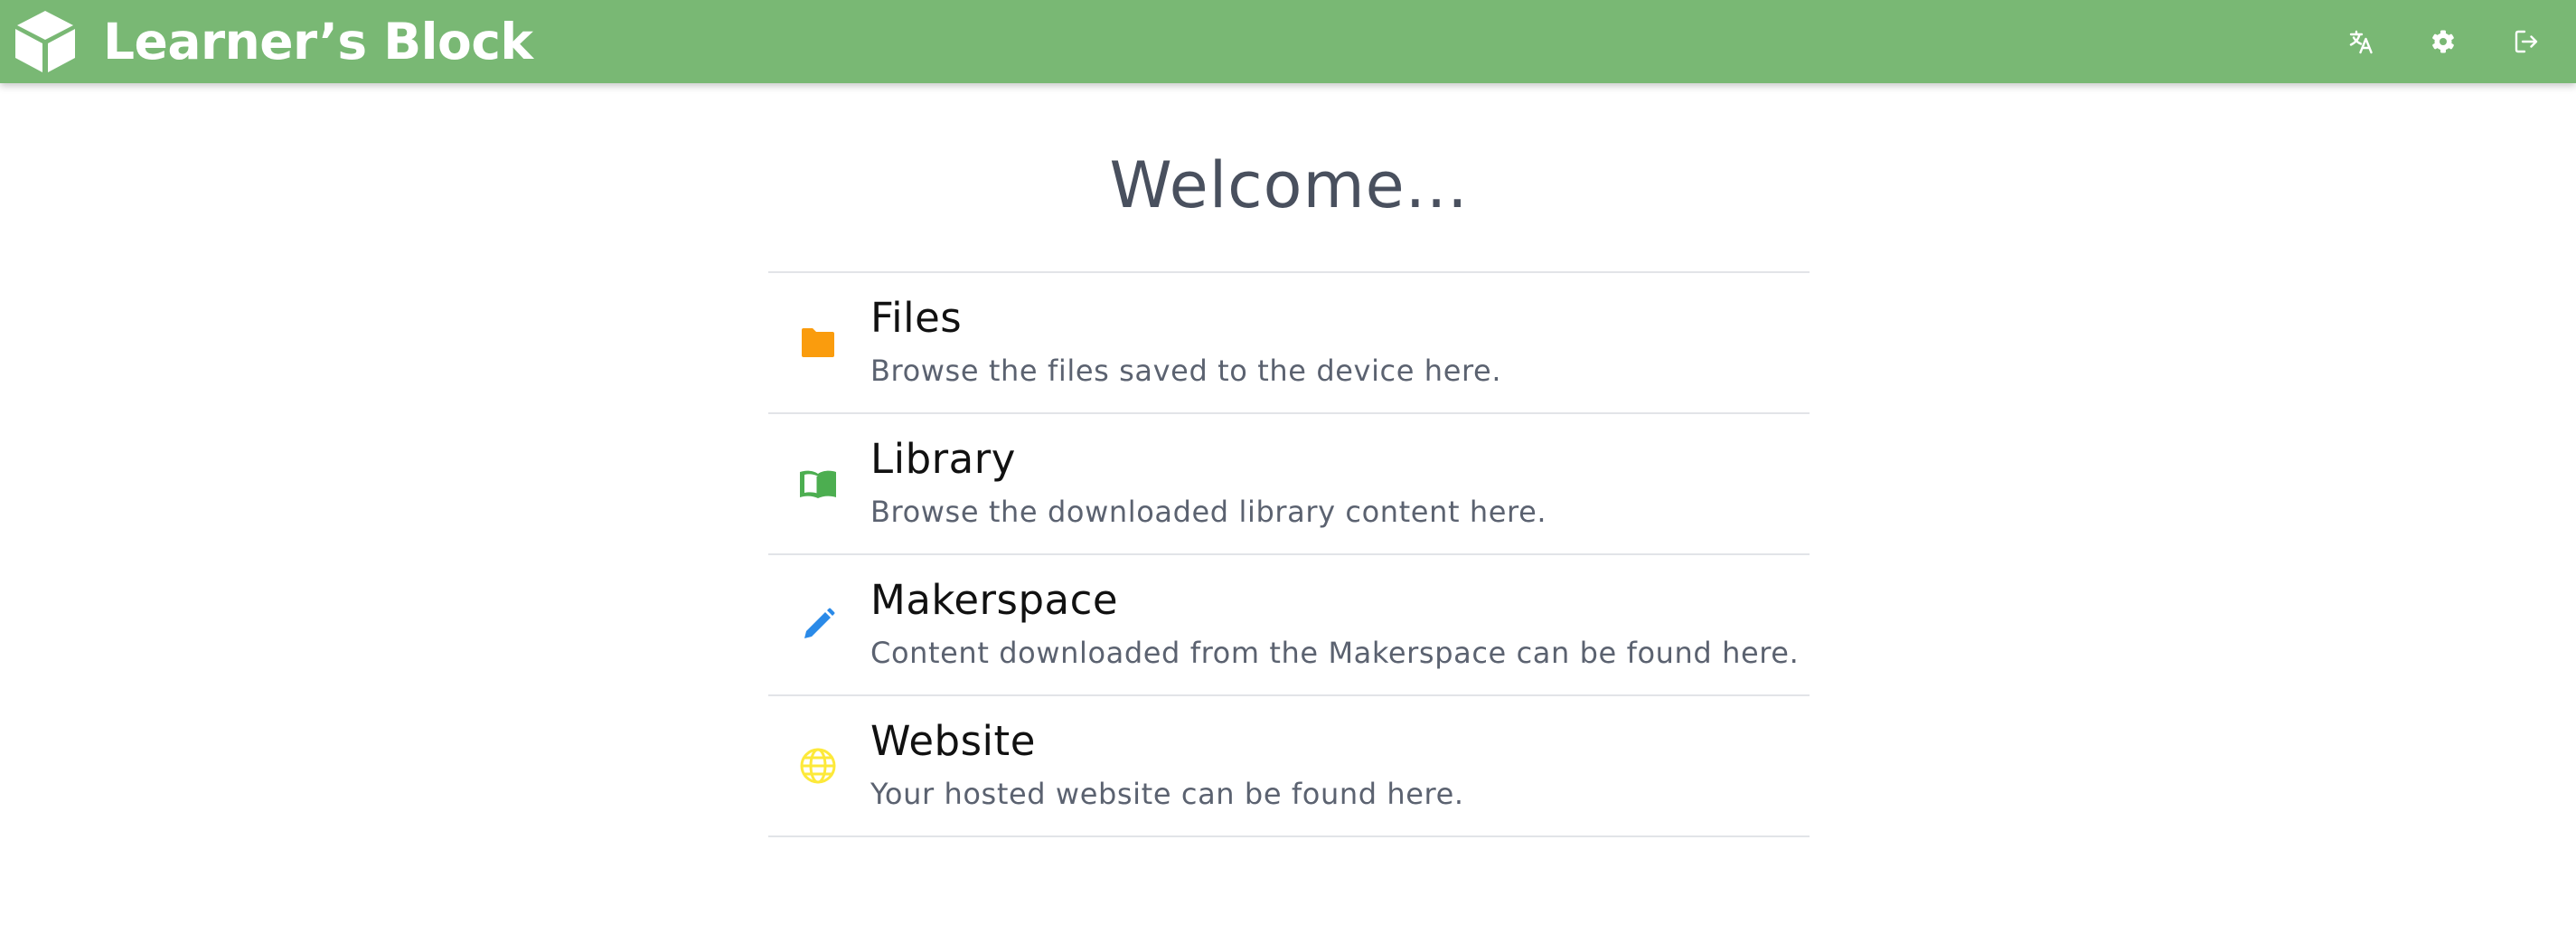  Describe the element at coordinates (45, 41) in the screenshot. I see `cube-icon` at that location.